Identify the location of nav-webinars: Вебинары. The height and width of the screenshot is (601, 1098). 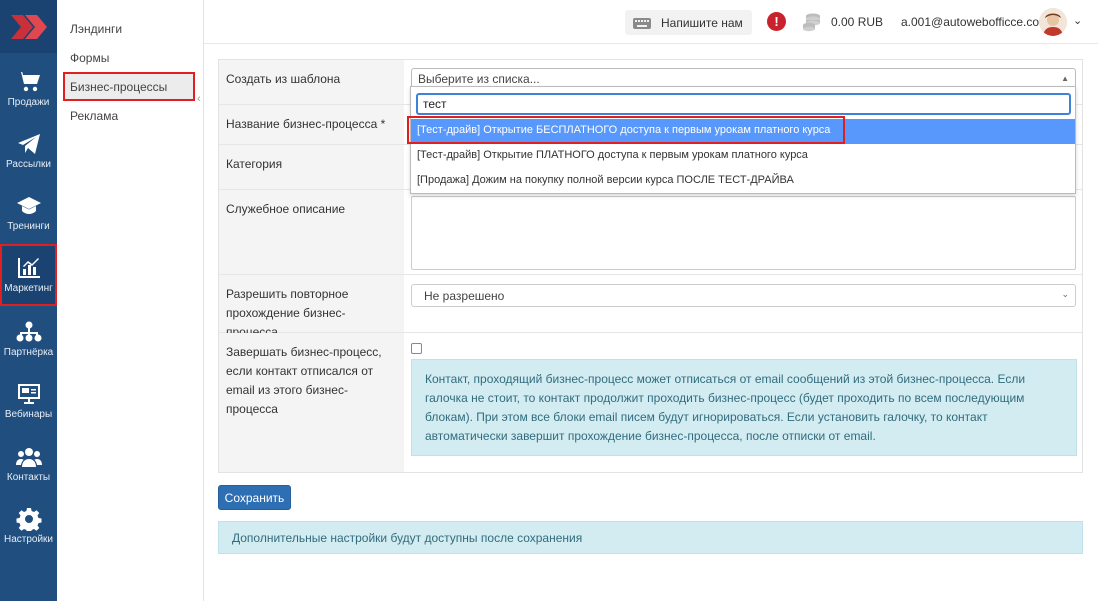
(28, 401).